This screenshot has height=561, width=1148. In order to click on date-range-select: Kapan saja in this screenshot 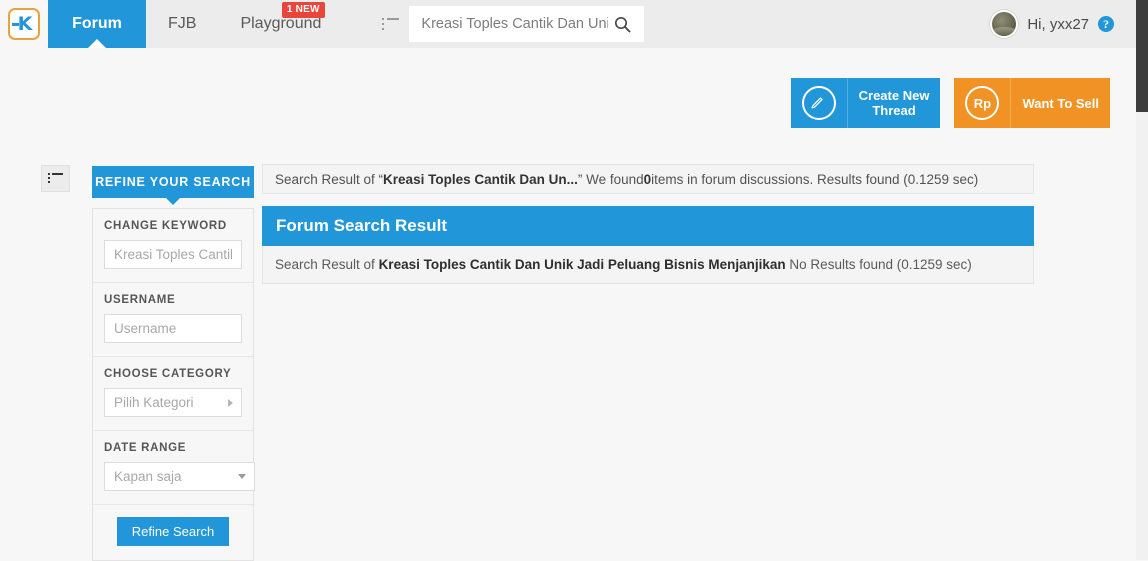, I will do `click(179, 476)`.